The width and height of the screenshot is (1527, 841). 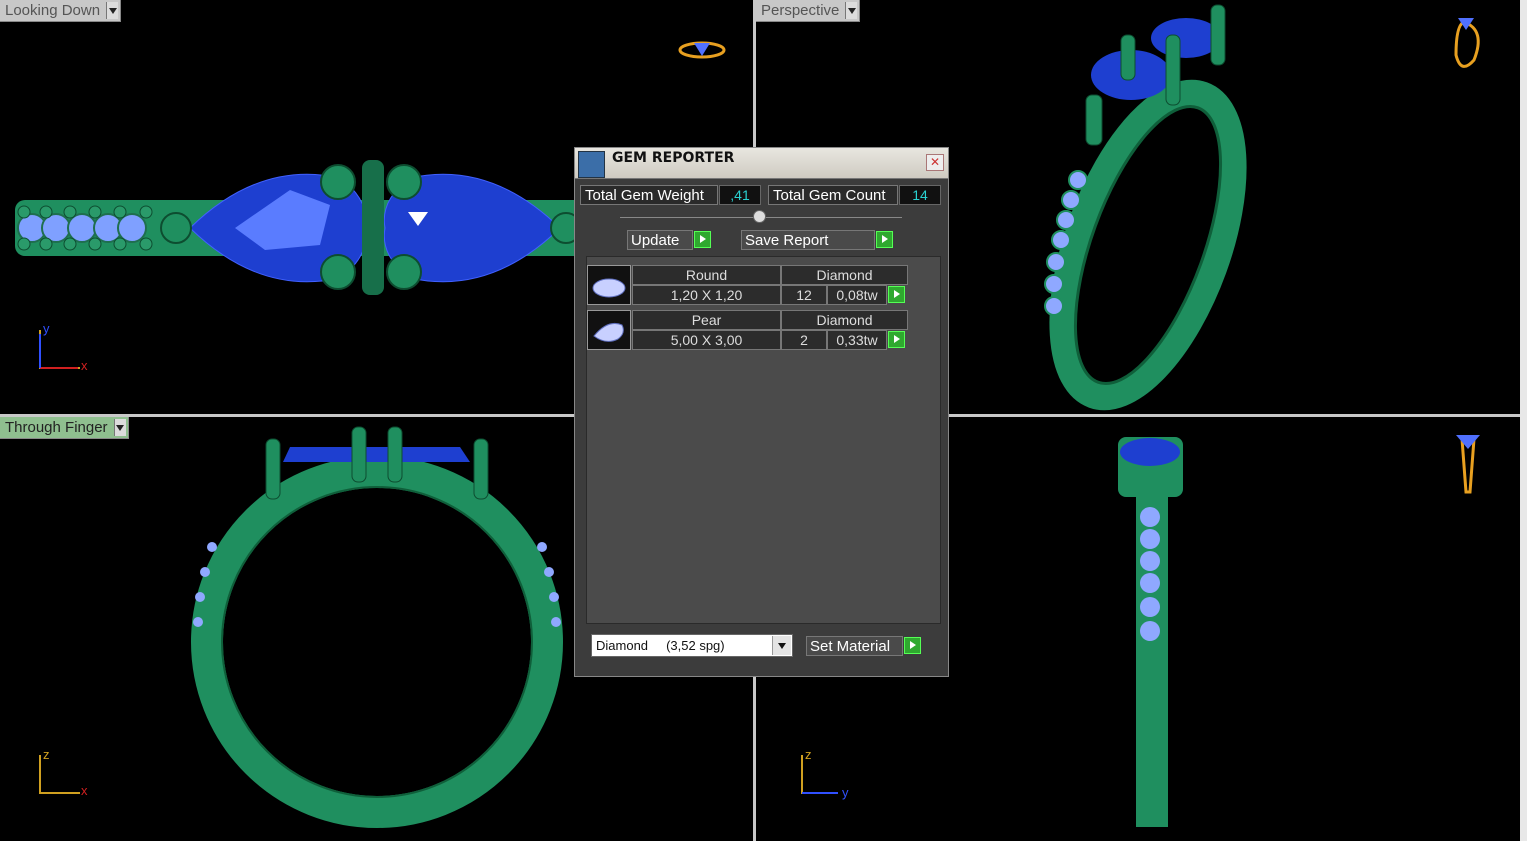 I want to click on close-icon: ✕, so click(x=935, y=162).